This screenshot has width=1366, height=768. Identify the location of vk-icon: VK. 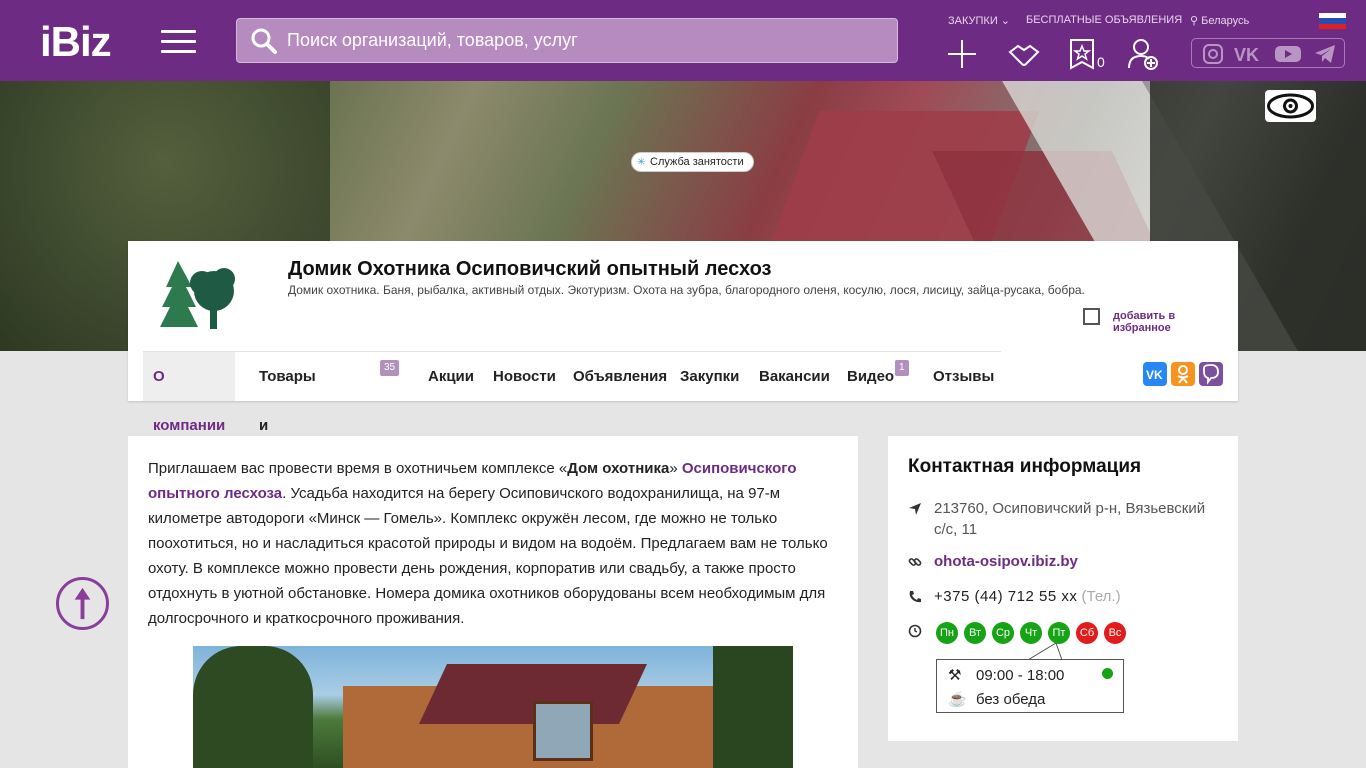
(1249, 54).